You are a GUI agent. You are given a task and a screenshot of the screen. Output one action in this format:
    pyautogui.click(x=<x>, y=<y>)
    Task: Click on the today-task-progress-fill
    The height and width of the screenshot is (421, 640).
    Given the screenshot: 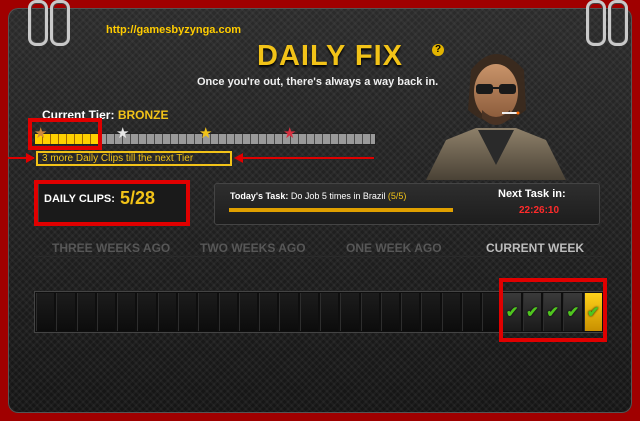 What is the action you would take?
    pyautogui.click(x=341, y=210)
    